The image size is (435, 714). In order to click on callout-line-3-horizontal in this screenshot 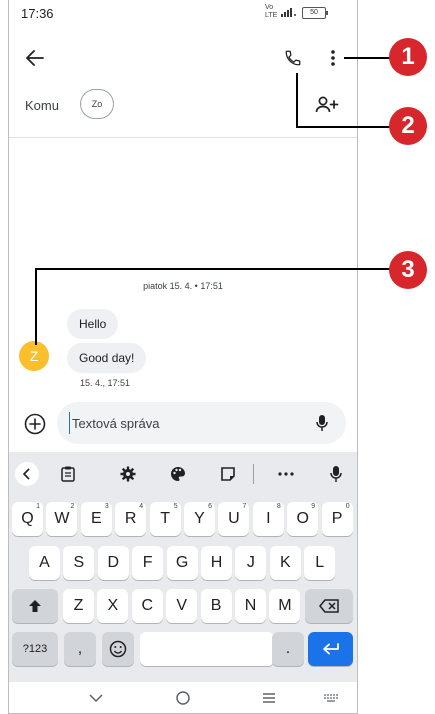, I will do `click(214, 269)`.